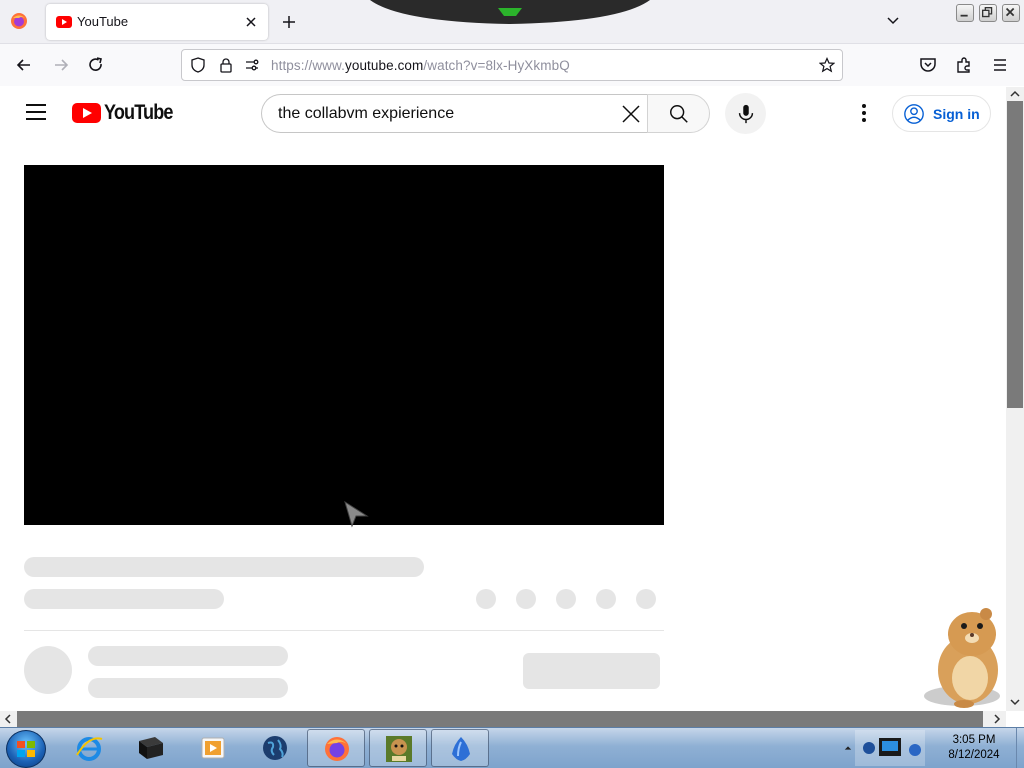 The width and height of the screenshot is (1024, 768). What do you see at coordinates (997, 719) in the screenshot?
I see `scroll-right-icon` at bounding box center [997, 719].